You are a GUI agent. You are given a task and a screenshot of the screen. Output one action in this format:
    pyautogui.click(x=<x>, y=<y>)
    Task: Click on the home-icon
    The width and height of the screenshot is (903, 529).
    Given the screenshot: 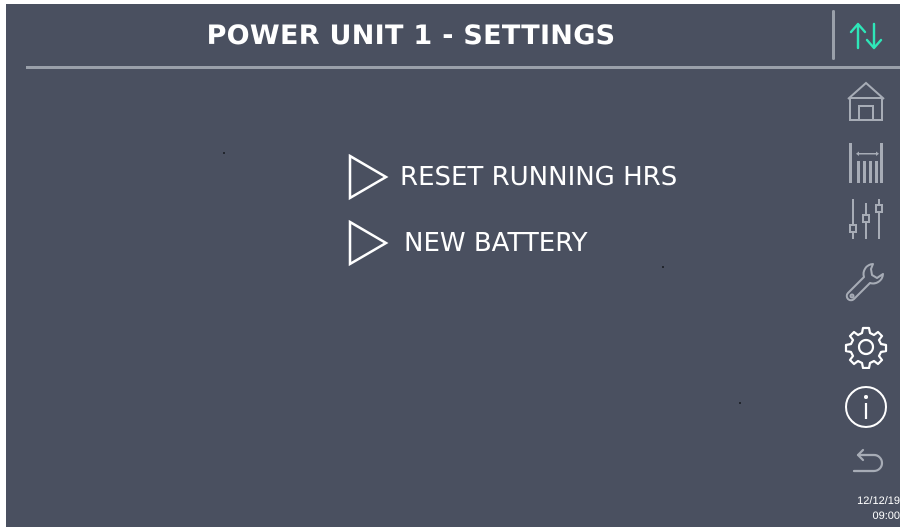 What is the action you would take?
    pyautogui.click(x=866, y=101)
    